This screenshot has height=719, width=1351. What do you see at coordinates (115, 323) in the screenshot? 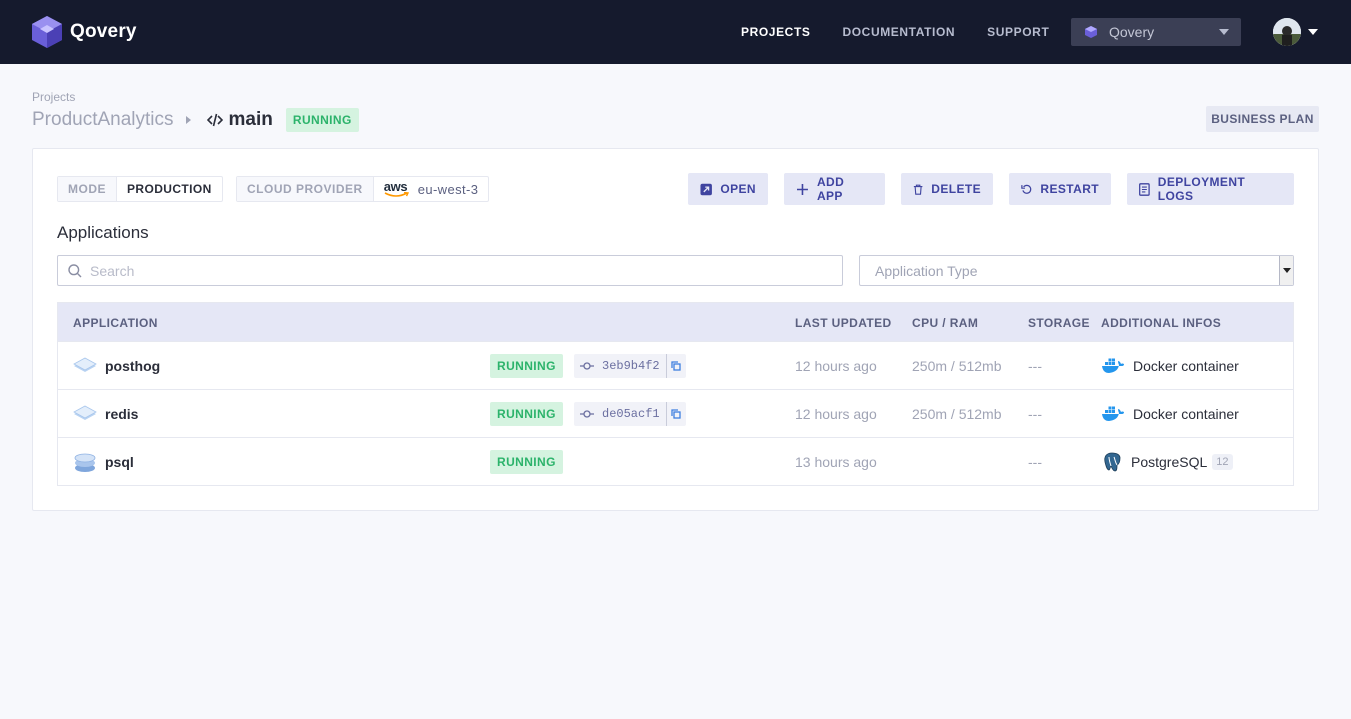
I see `column-header-application: APPLICATION` at bounding box center [115, 323].